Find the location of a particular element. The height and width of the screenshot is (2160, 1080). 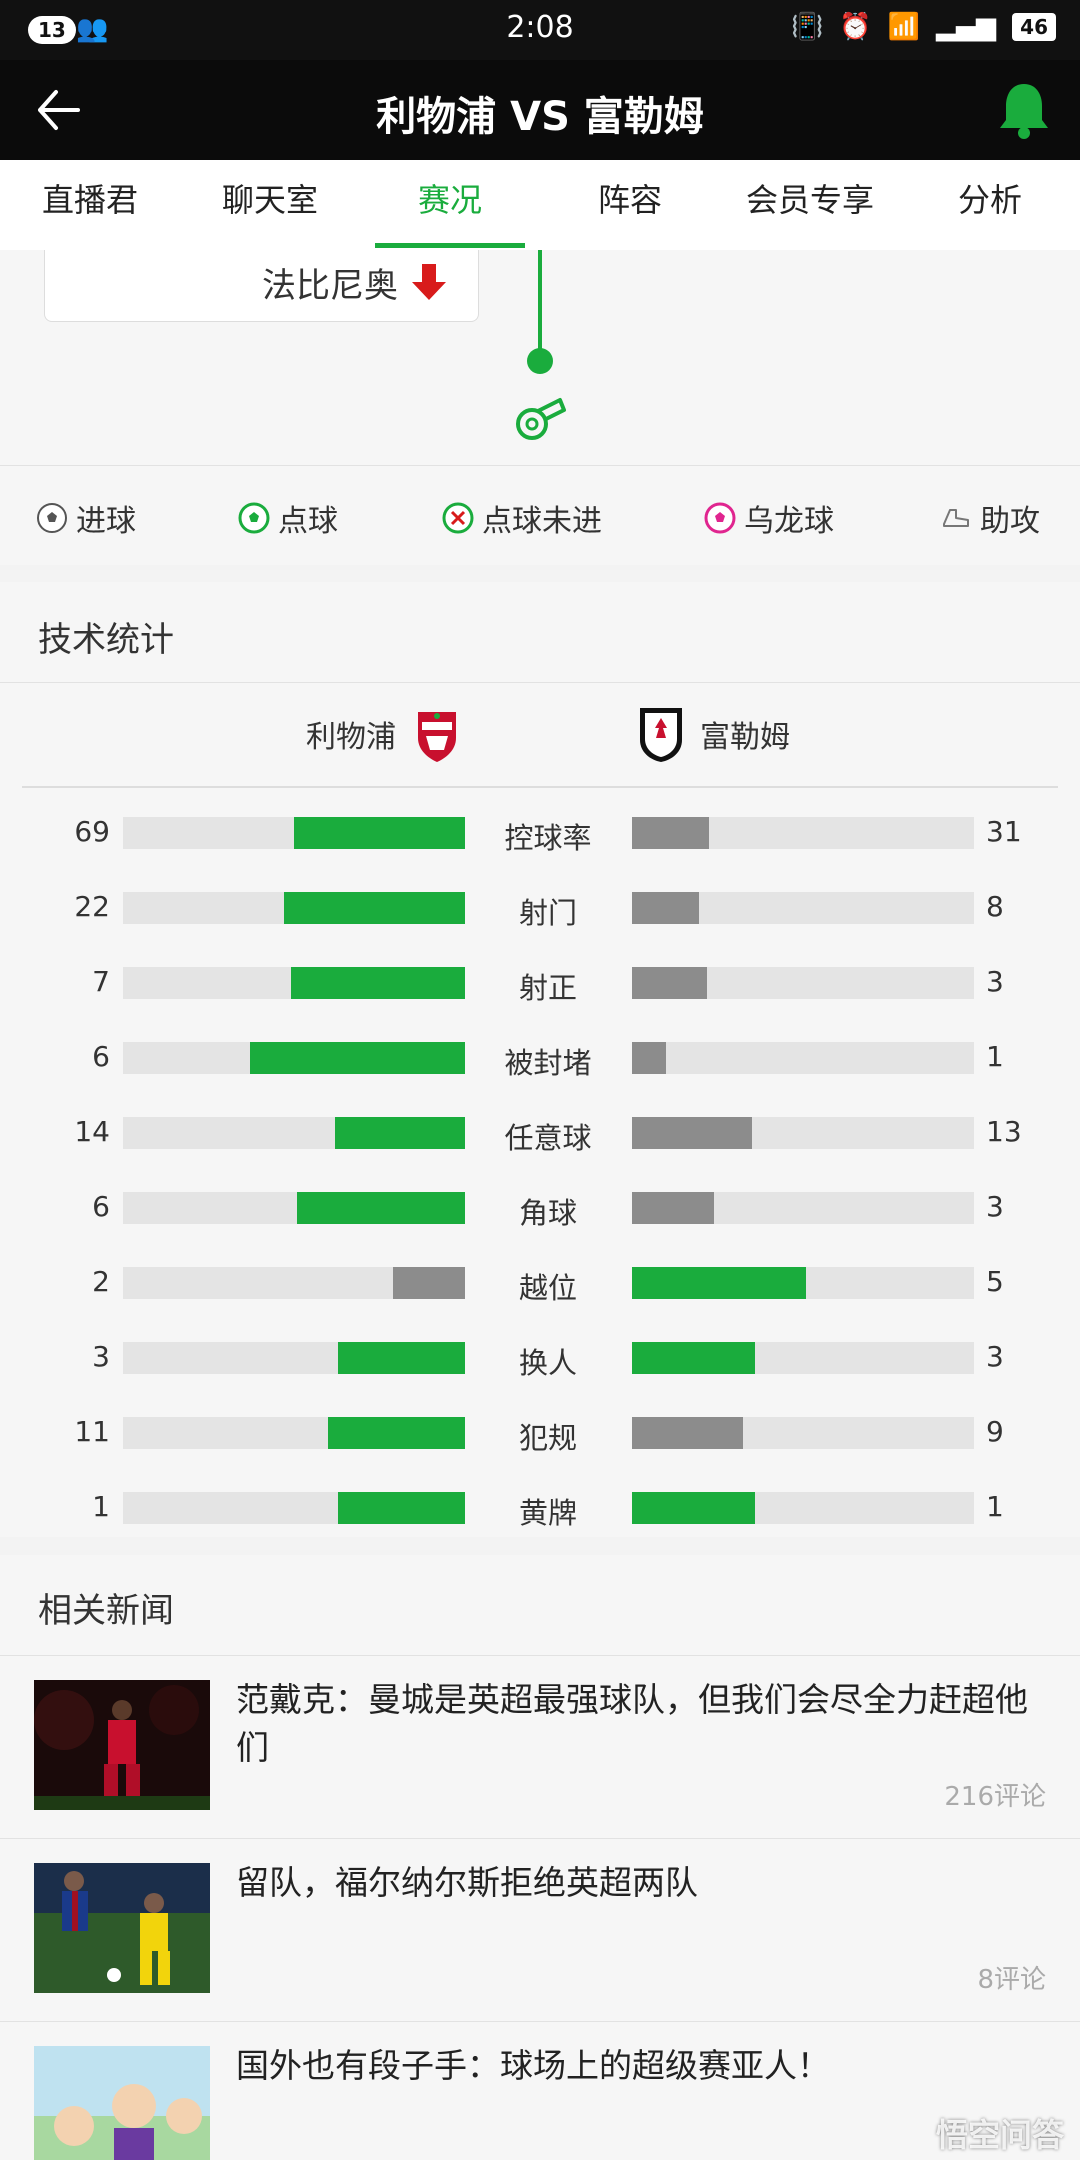

penalty-icon is located at coordinates (254, 518).